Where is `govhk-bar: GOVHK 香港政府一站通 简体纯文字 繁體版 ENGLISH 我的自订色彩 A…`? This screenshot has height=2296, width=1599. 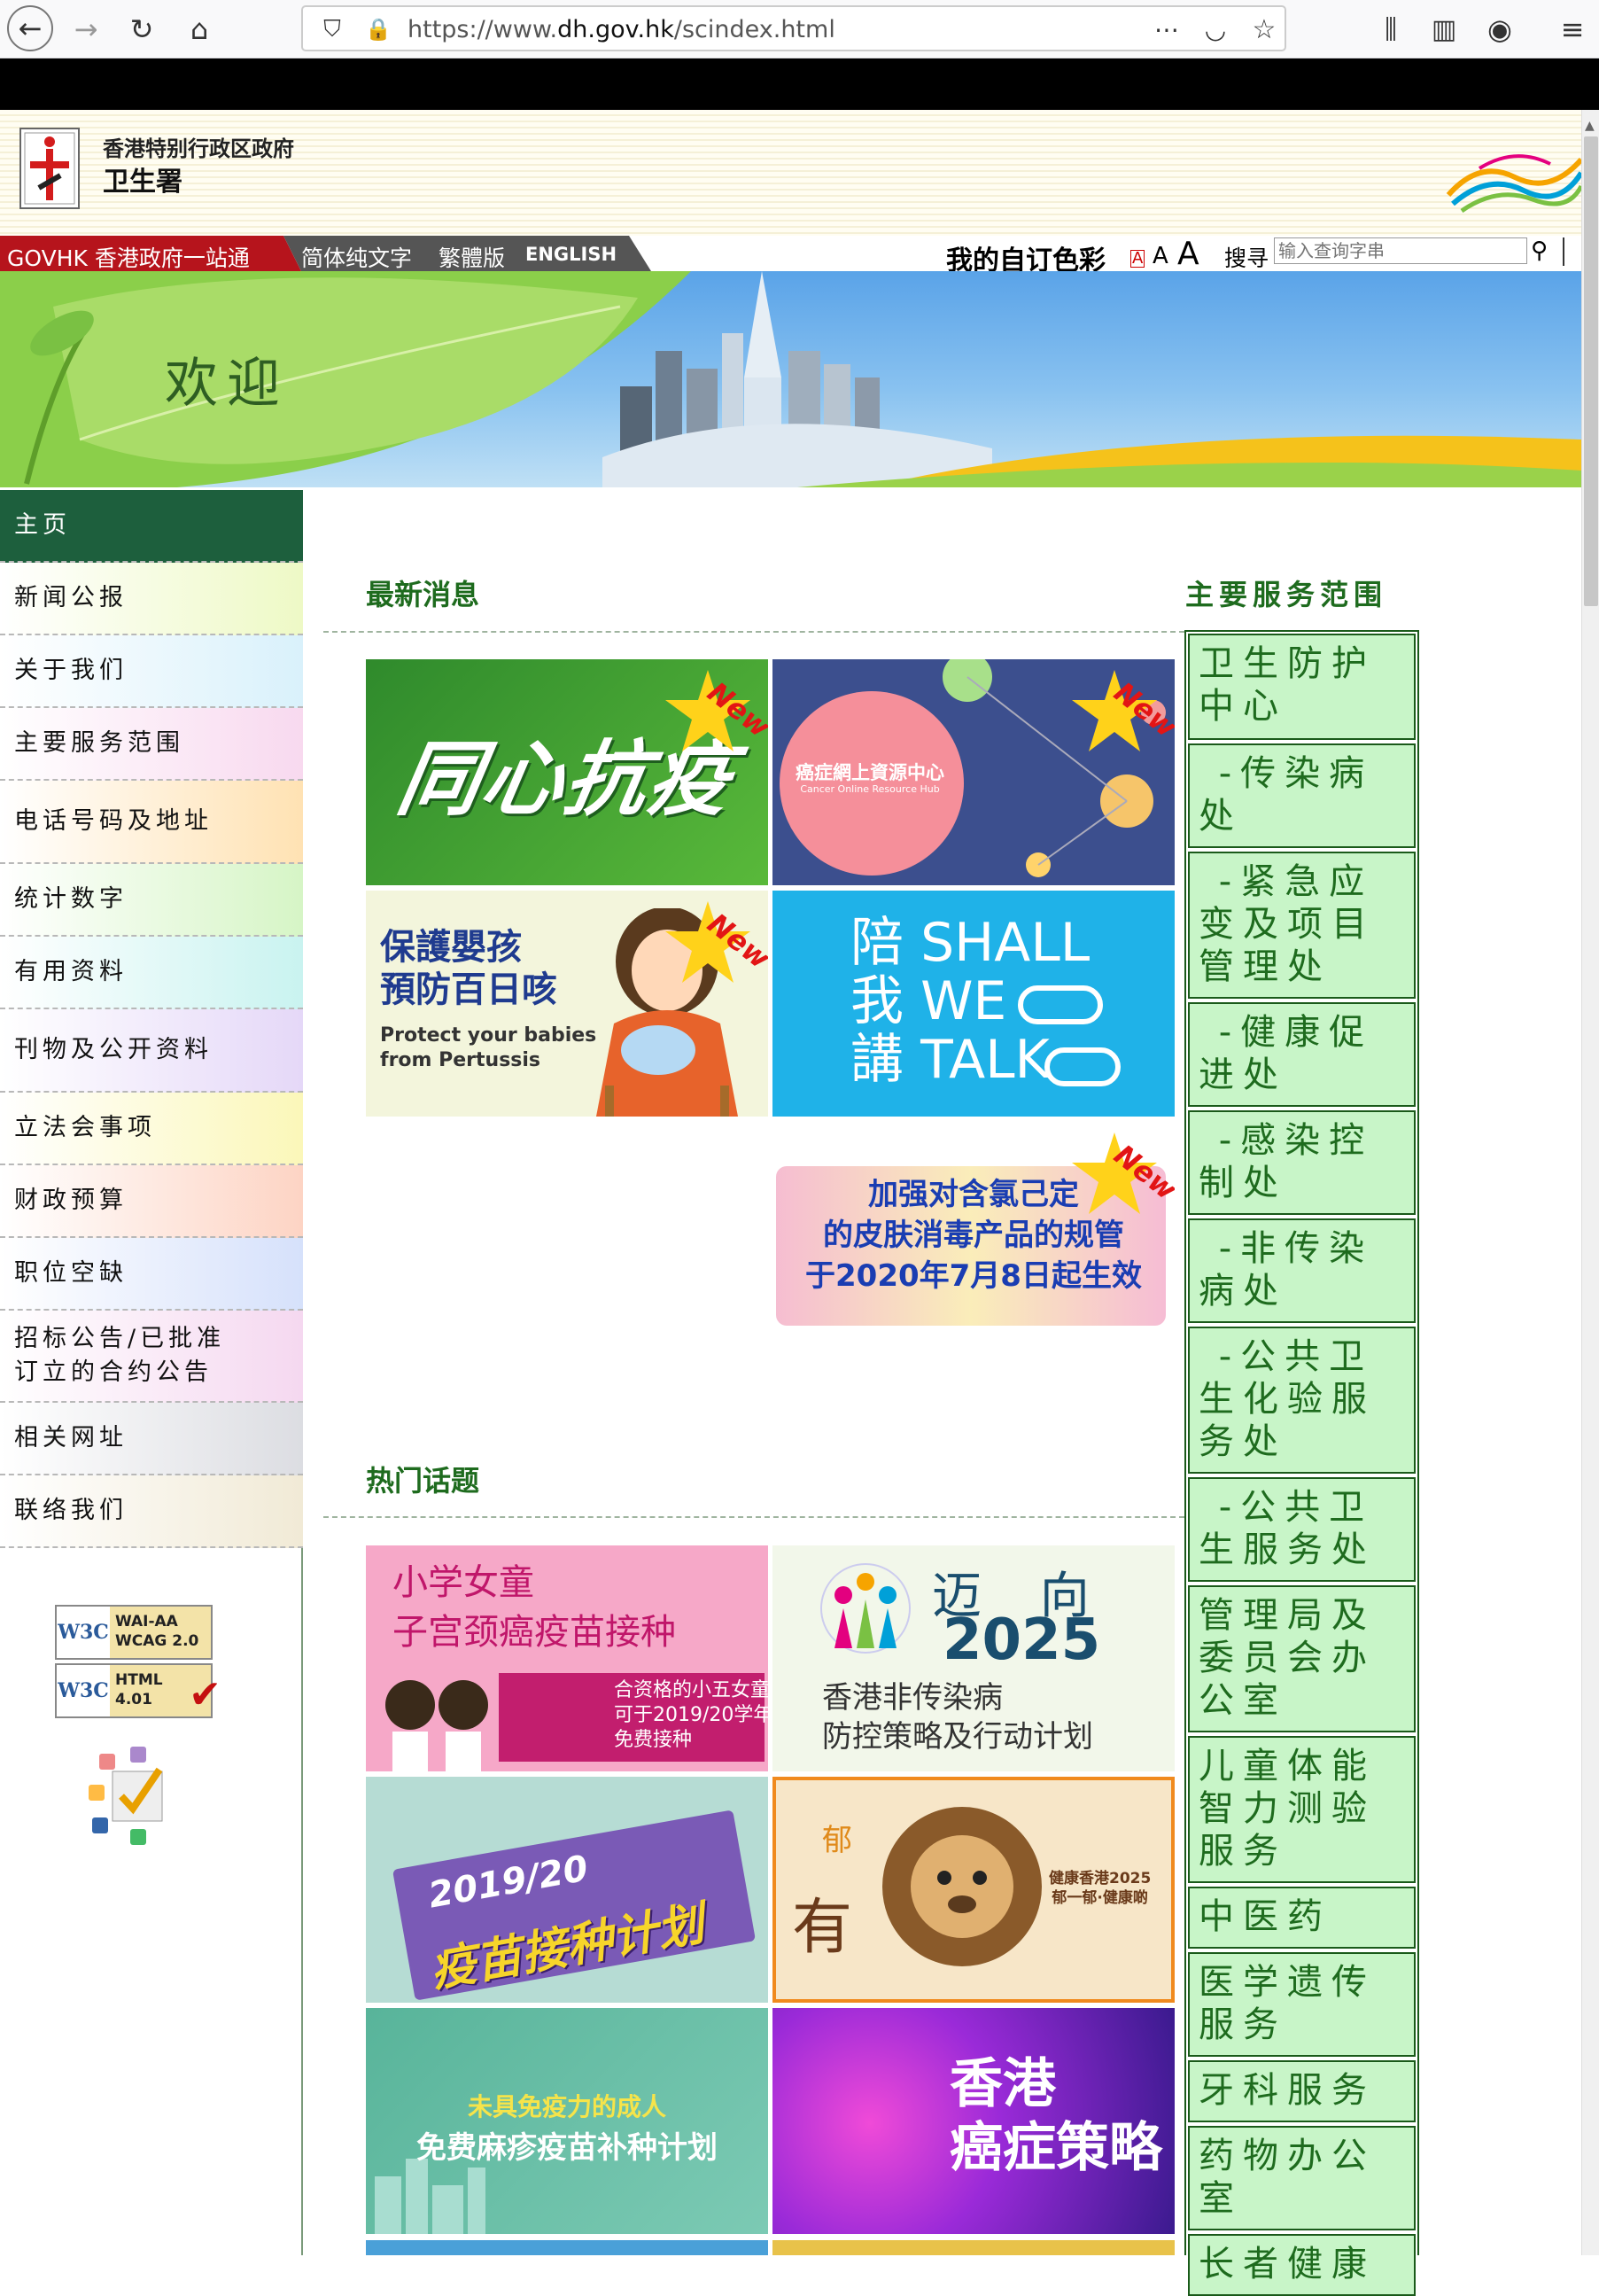 govhk-bar: GOVHK 香港政府一站通 简体纯文字 繁體版 ENGLISH 我的自订色彩 A… is located at coordinates (790, 256).